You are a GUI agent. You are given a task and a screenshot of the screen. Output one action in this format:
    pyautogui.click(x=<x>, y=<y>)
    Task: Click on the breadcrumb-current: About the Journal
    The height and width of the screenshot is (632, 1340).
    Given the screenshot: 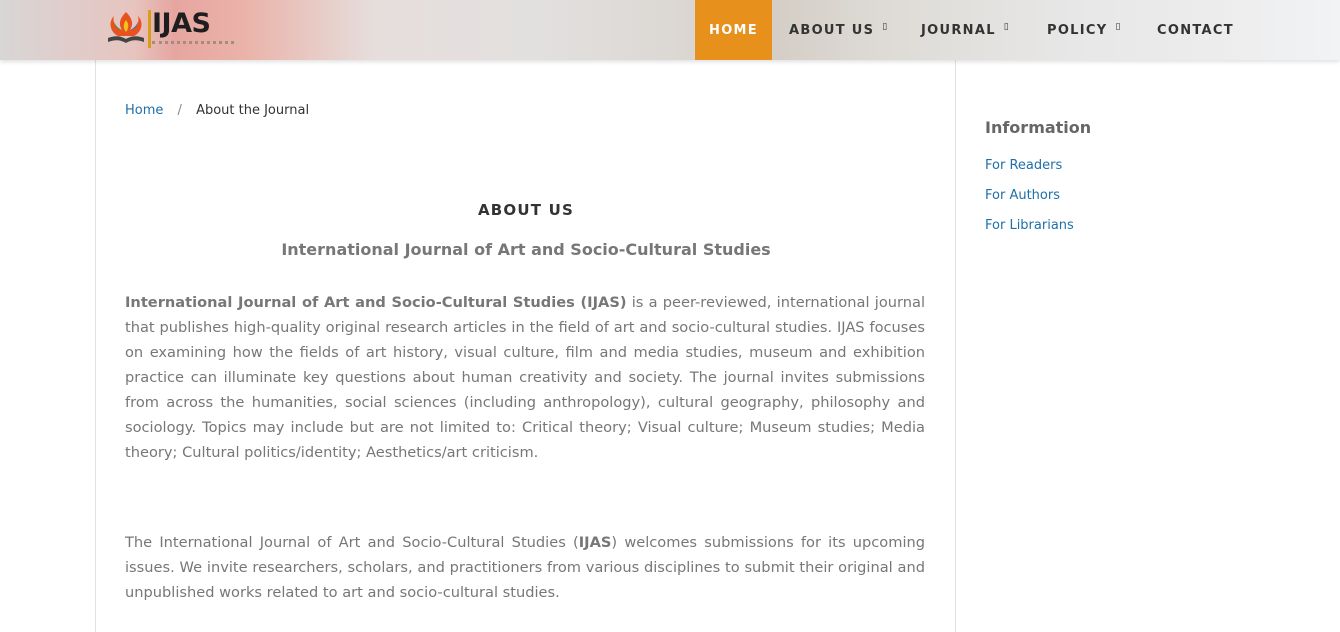 What is the action you would take?
    pyautogui.click(x=253, y=110)
    